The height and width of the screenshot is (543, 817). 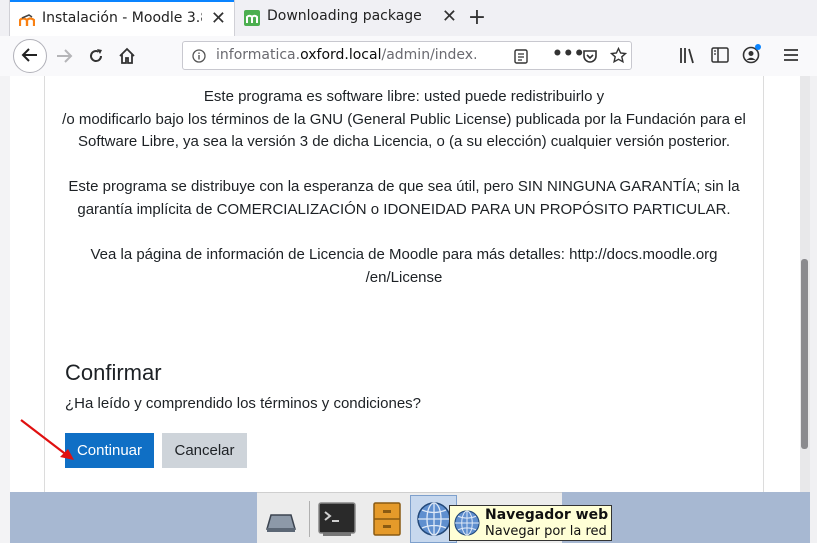 I want to click on window-right-edge, so click(x=813, y=309).